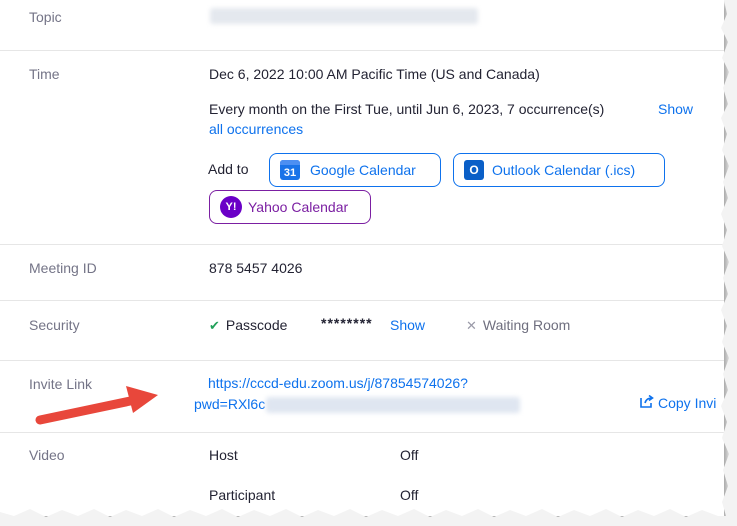 The height and width of the screenshot is (526, 737). I want to click on annotation-arrow, so click(96, 405).